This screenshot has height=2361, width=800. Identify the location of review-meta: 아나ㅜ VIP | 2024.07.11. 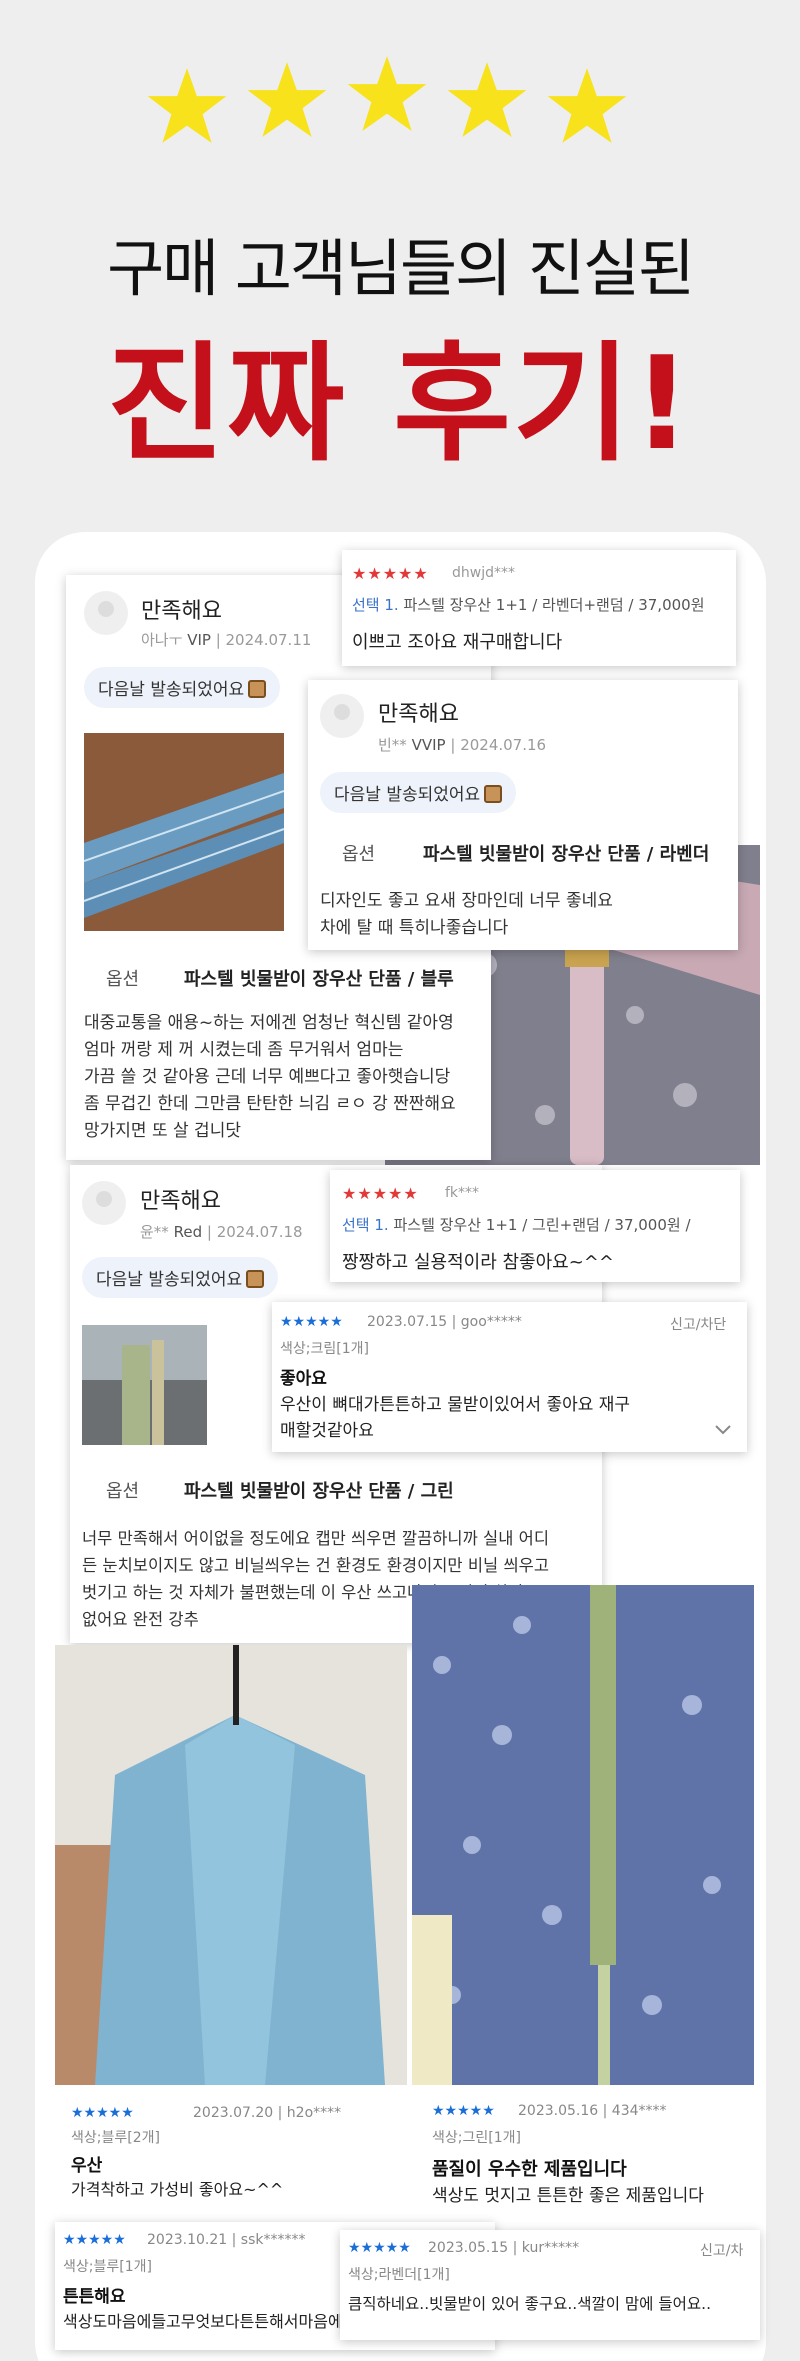
(226, 640).